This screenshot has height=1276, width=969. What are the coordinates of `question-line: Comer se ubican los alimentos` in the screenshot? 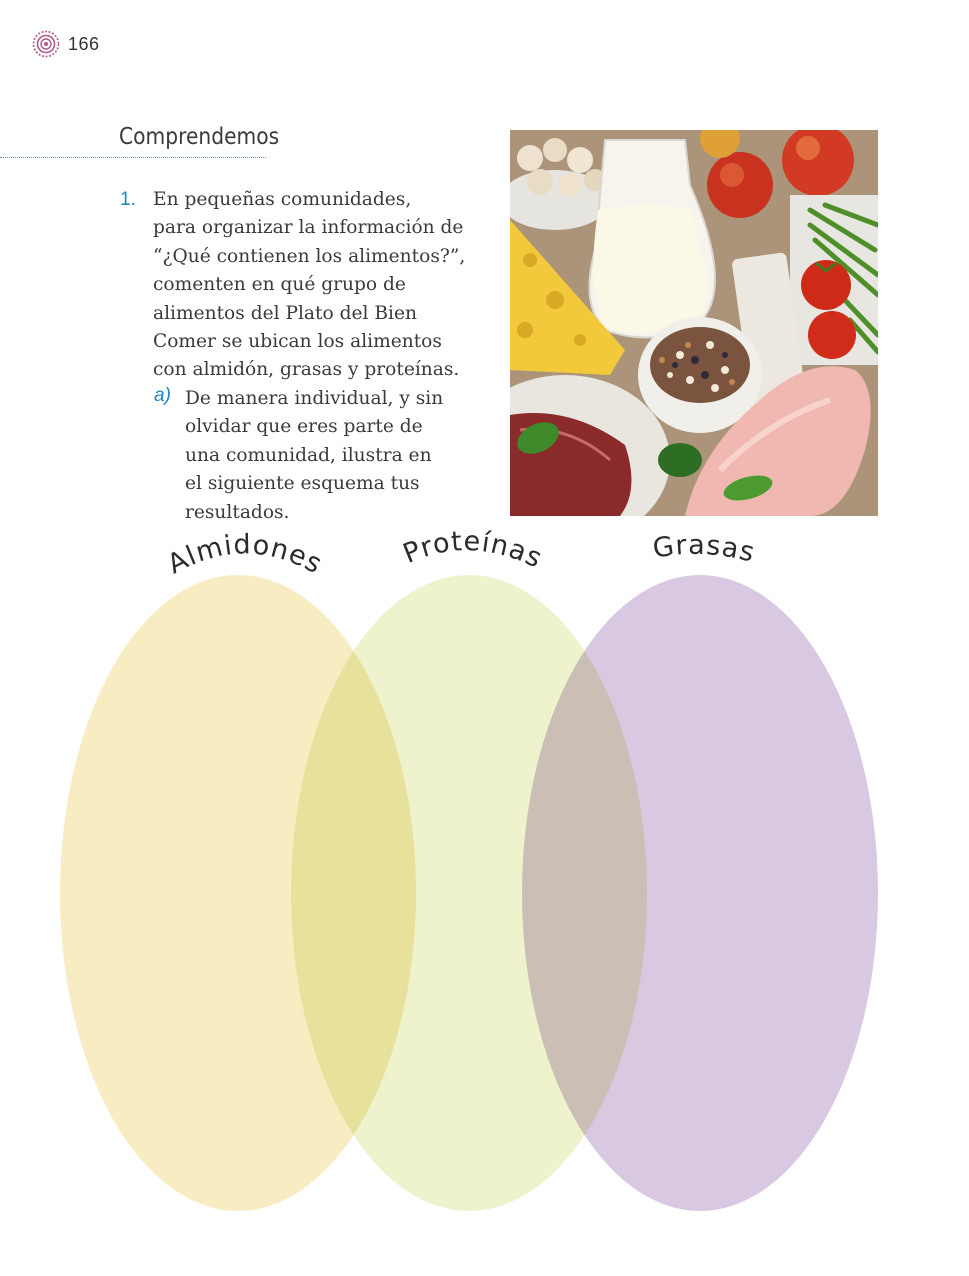 It's located at (297, 342).